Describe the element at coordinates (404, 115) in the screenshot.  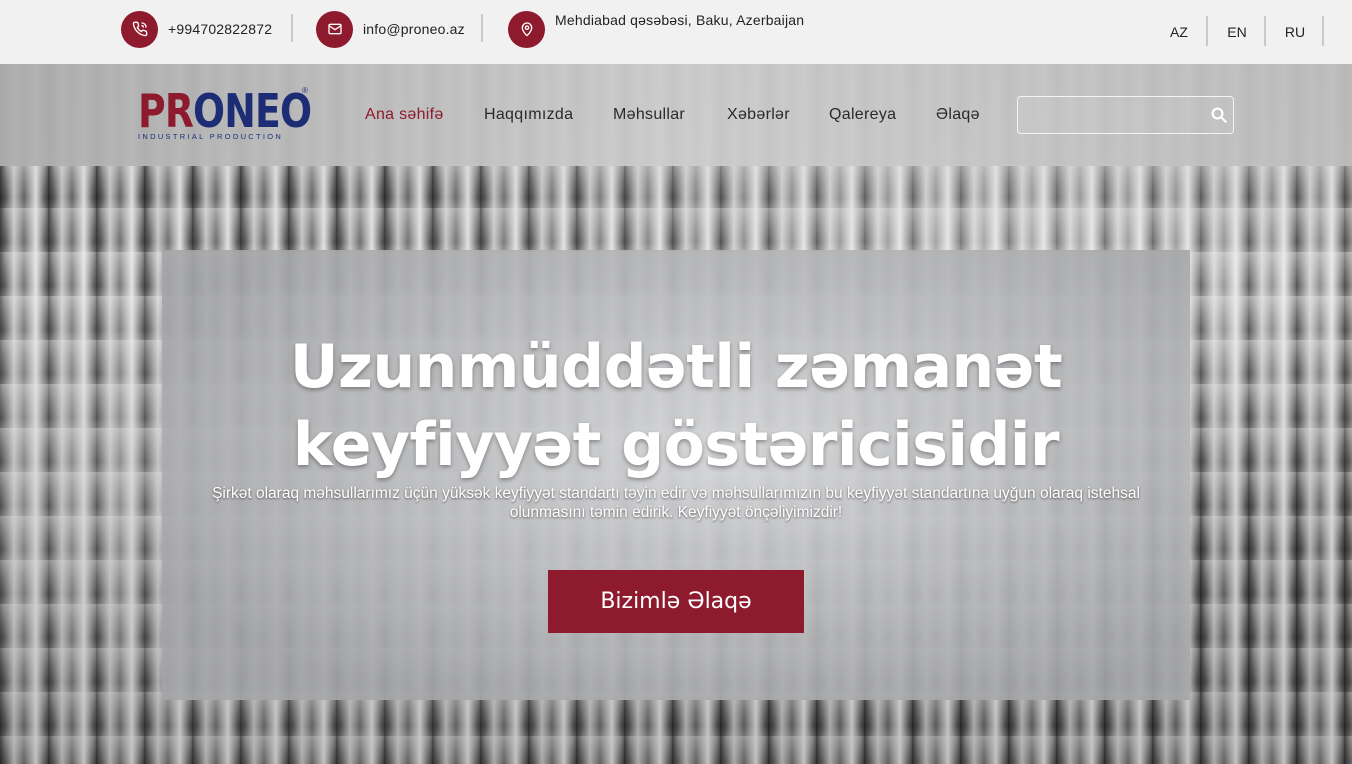
I see `nav-home: Ana səhifə` at that location.